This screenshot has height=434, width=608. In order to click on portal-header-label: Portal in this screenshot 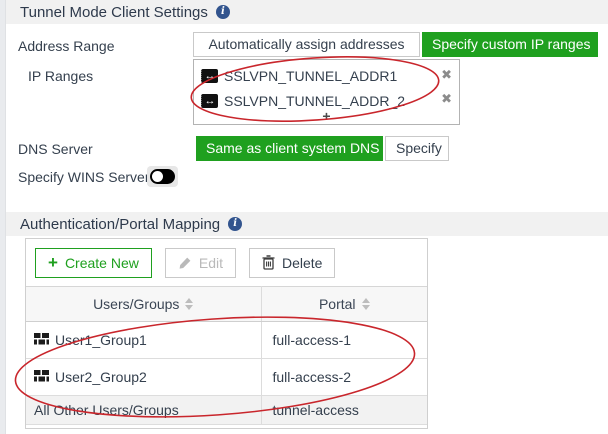, I will do `click(337, 304)`.